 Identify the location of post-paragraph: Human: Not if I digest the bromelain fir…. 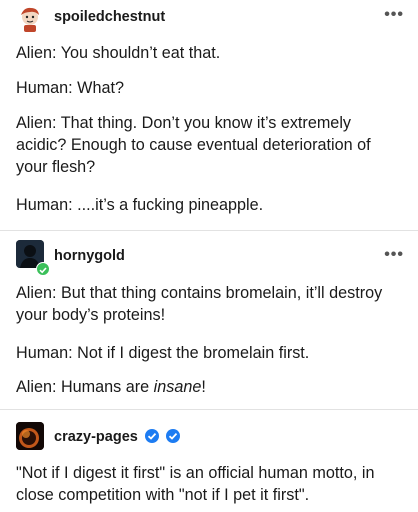
(163, 353).